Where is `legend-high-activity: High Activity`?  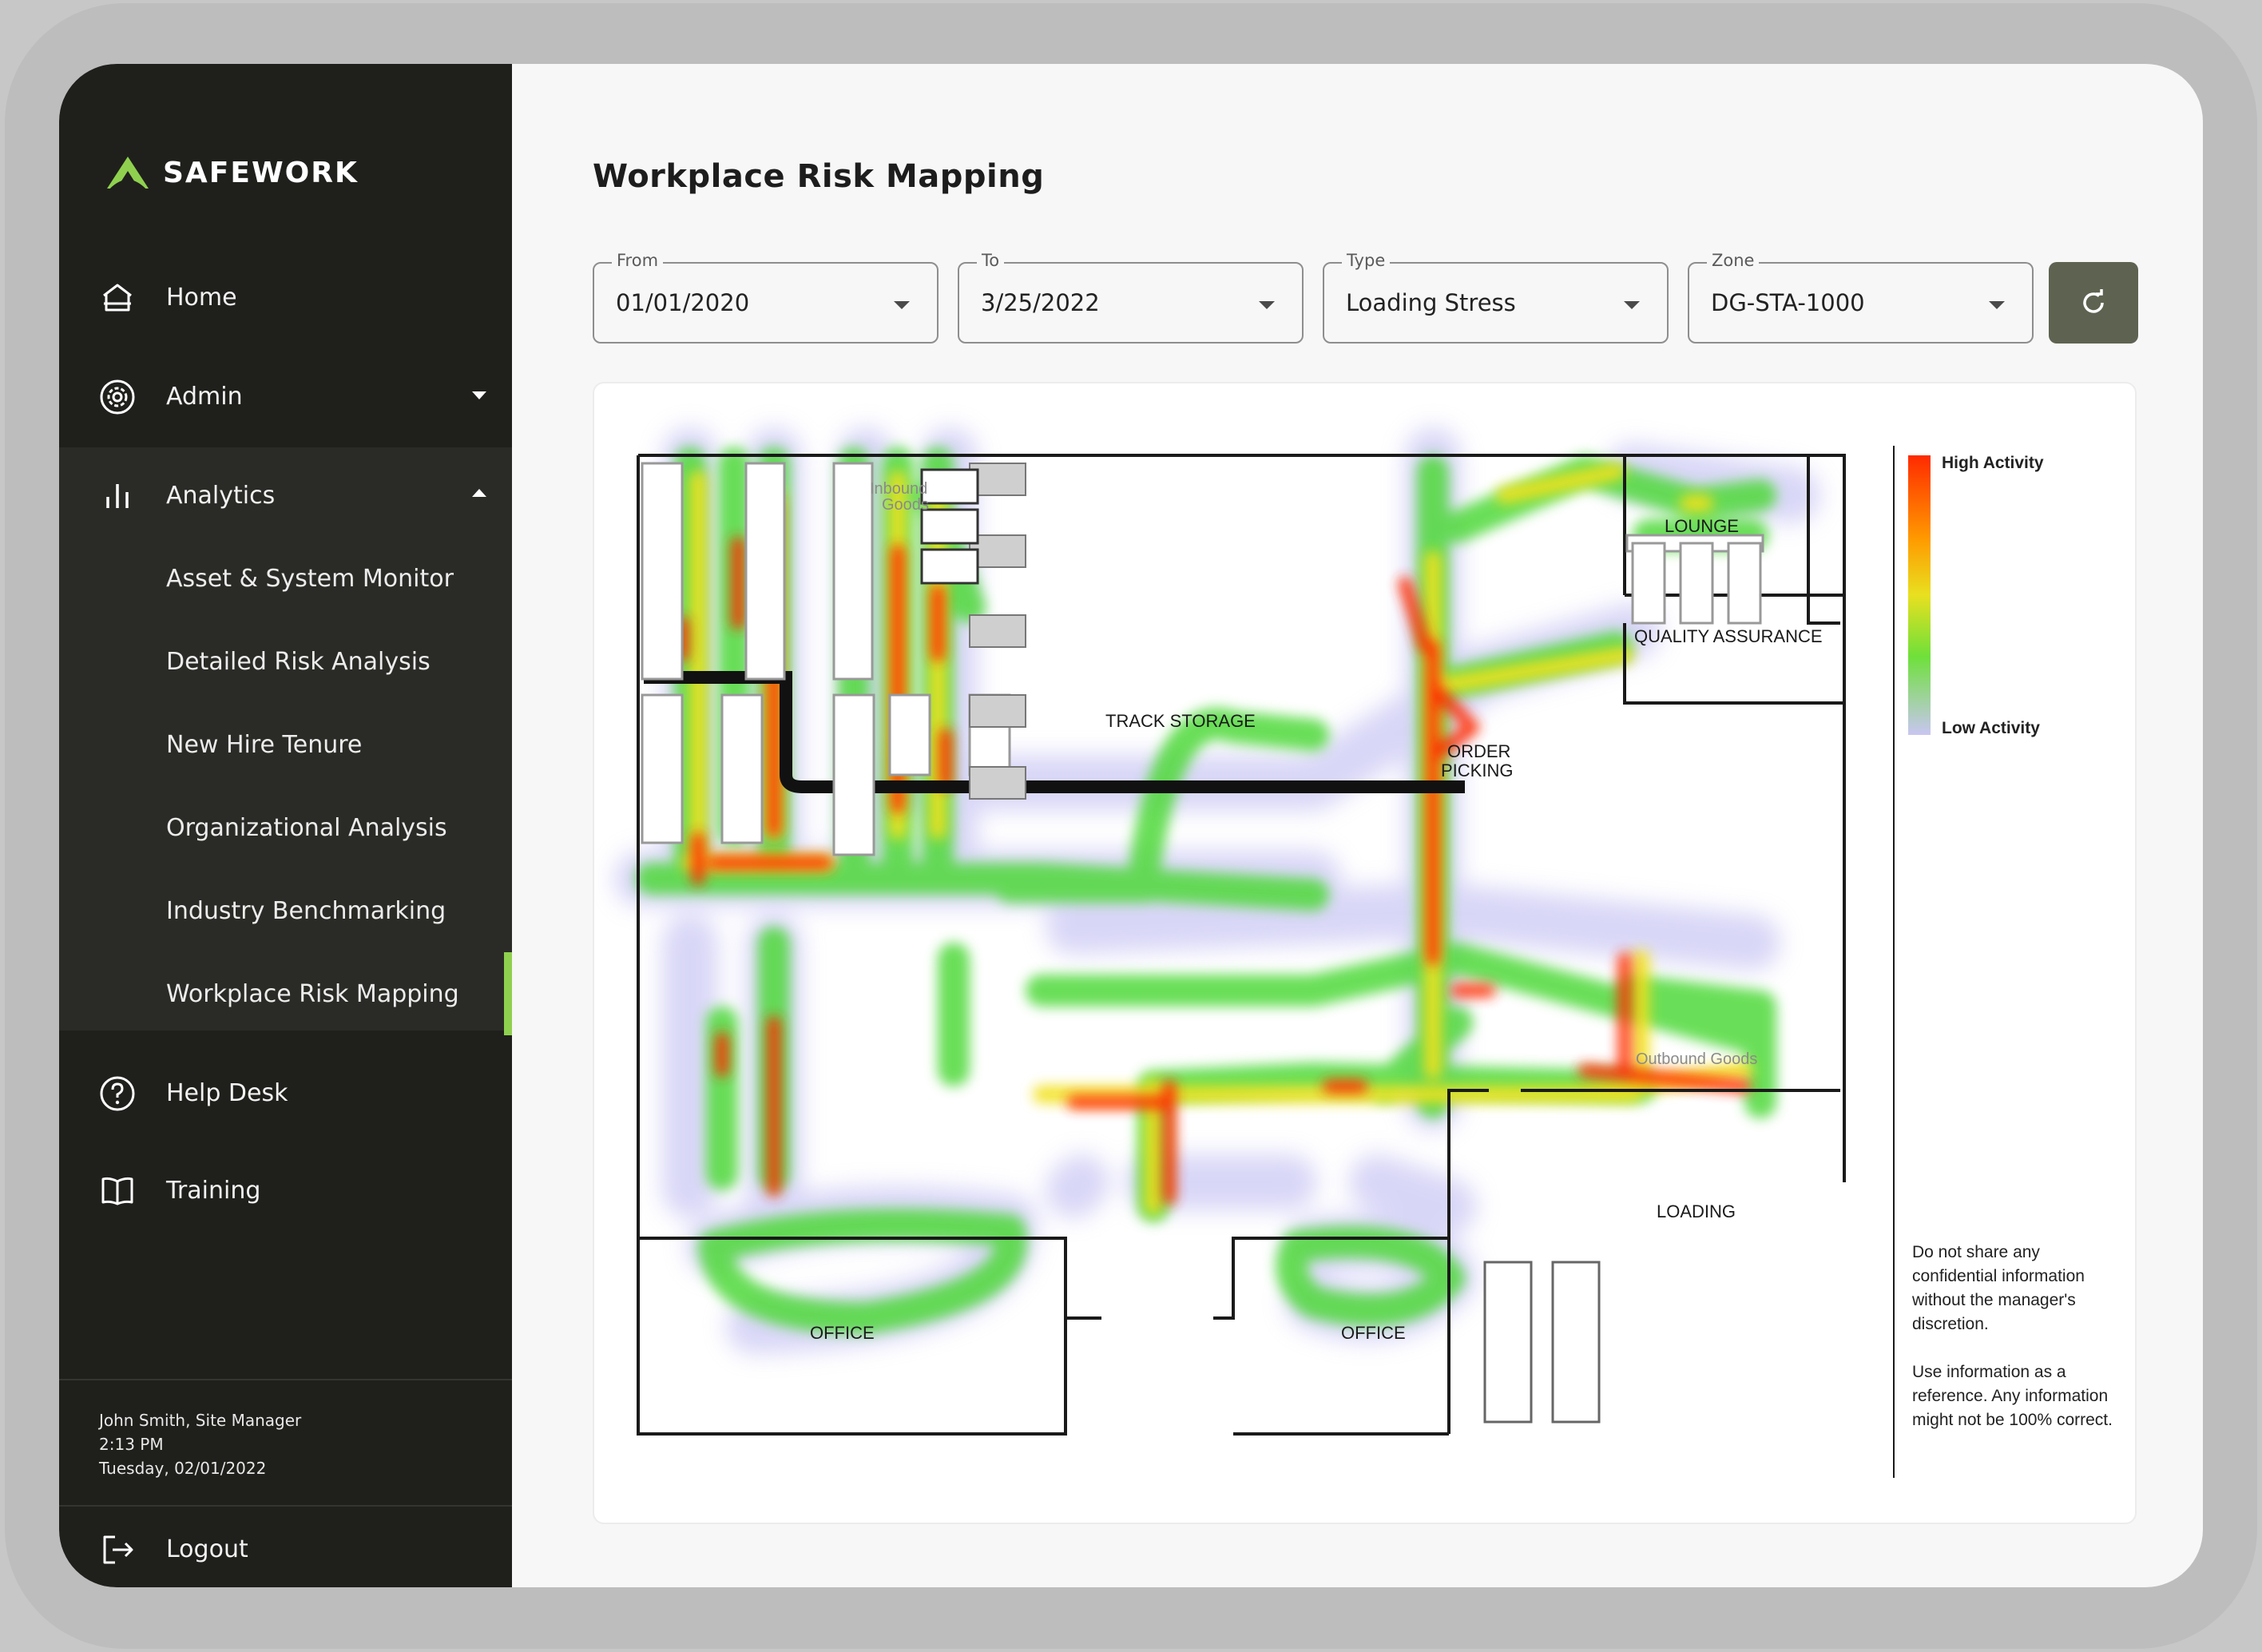
legend-high-activity: High Activity is located at coordinates (1993, 463).